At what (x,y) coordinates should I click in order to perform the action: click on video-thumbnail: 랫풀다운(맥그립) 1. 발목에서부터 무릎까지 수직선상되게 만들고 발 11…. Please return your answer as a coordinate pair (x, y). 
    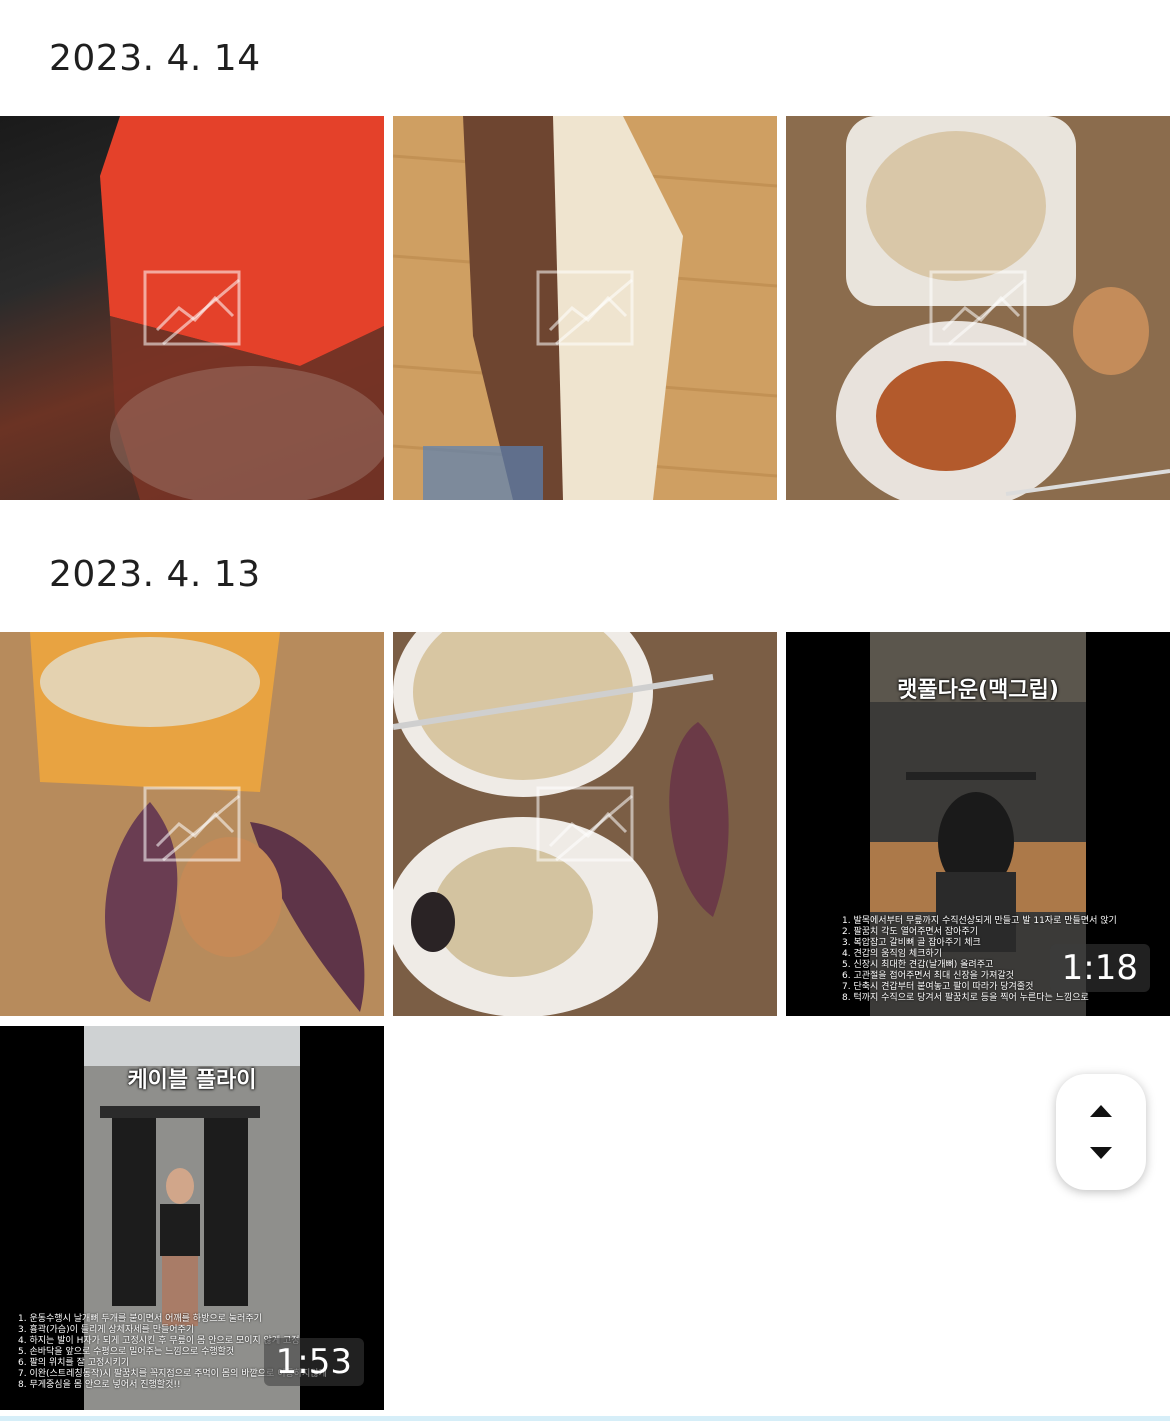
    Looking at the image, I should click on (978, 824).